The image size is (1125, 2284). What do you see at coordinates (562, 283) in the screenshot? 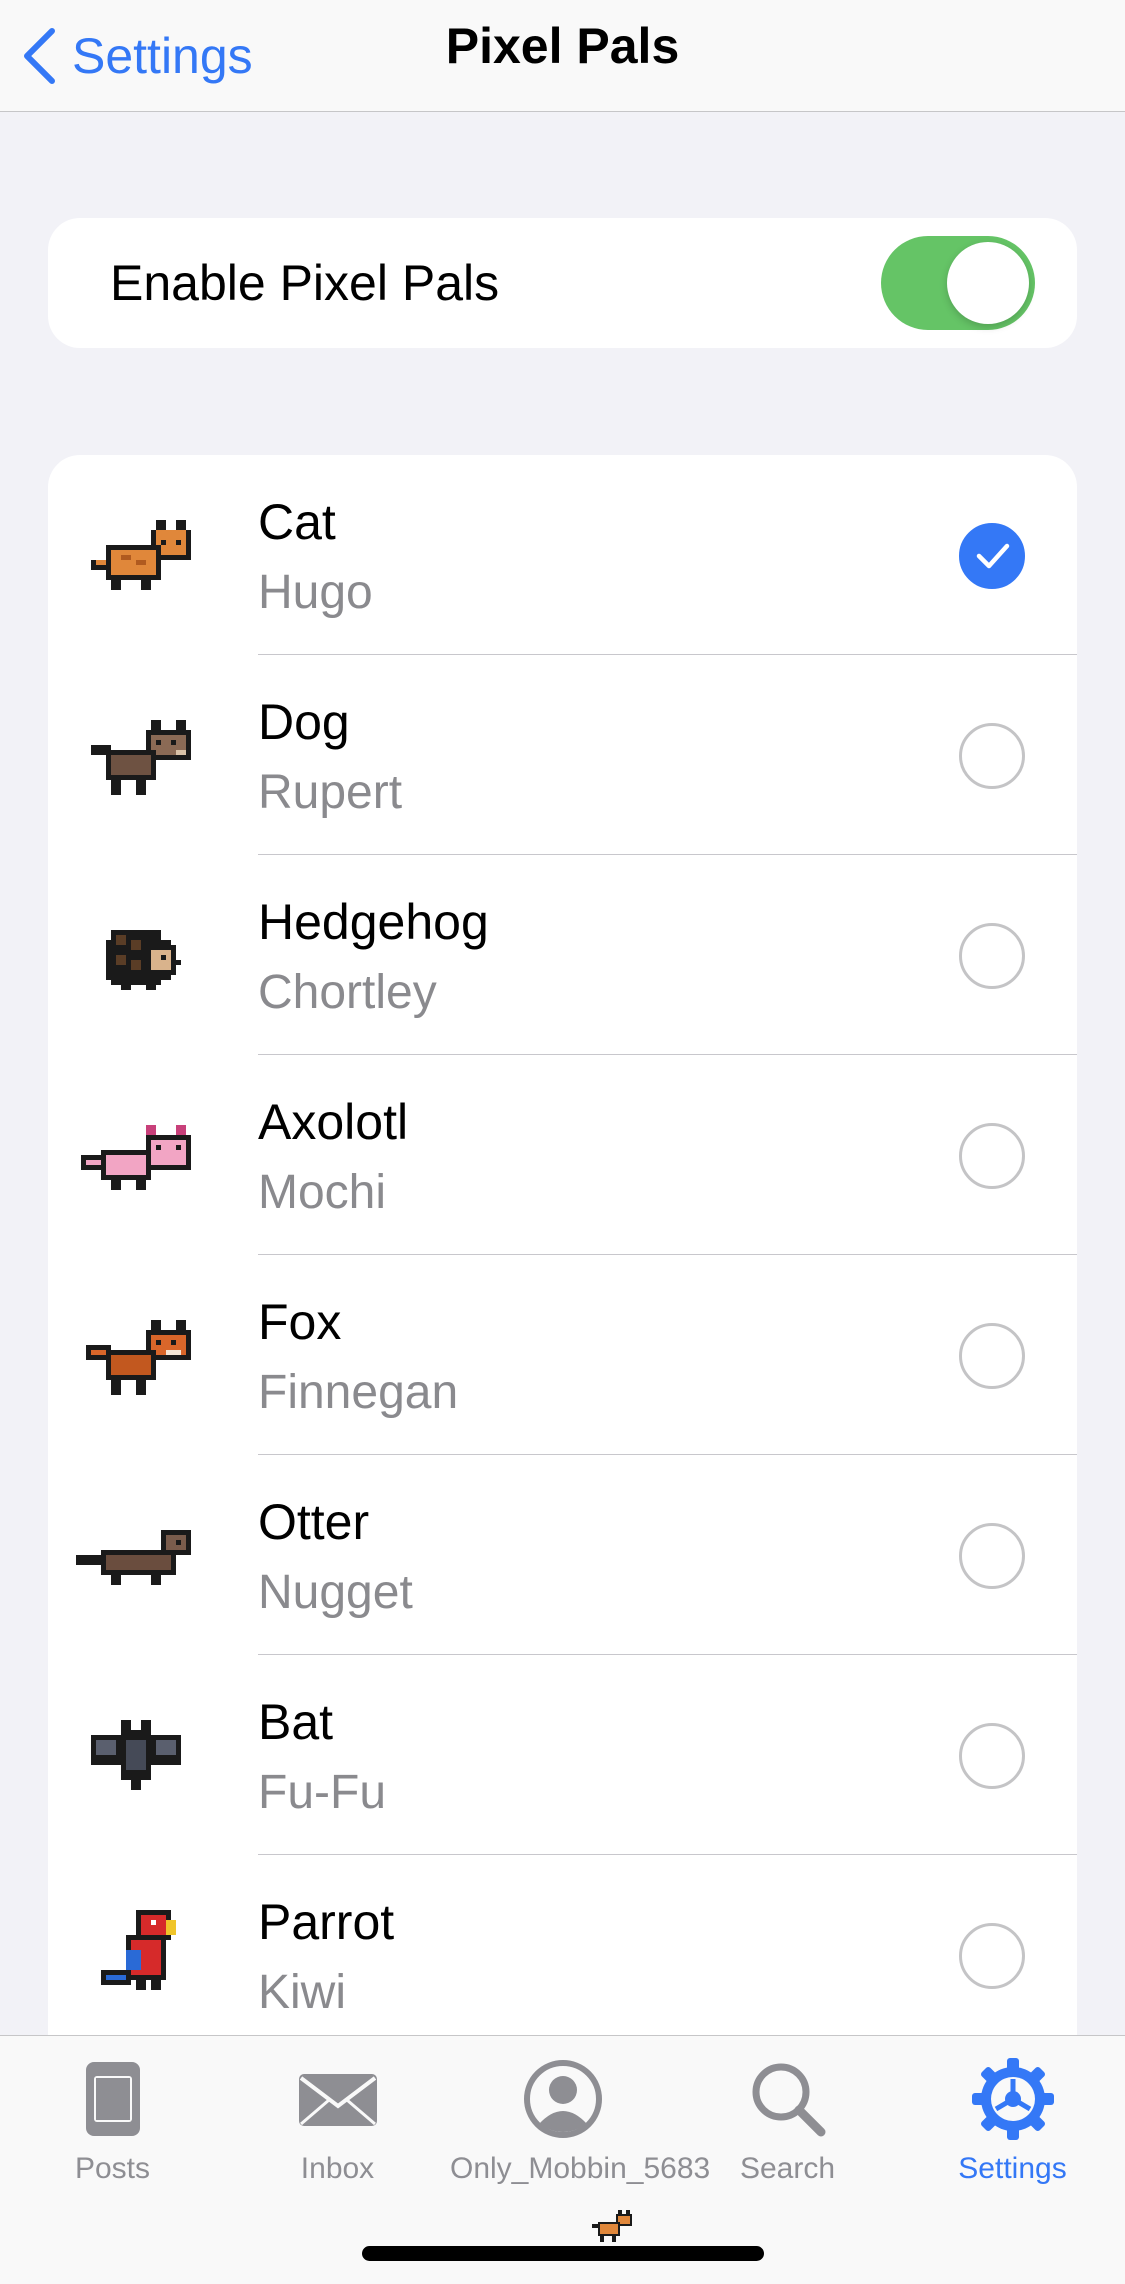
I see `enable-card: Enable Pixel Pals` at bounding box center [562, 283].